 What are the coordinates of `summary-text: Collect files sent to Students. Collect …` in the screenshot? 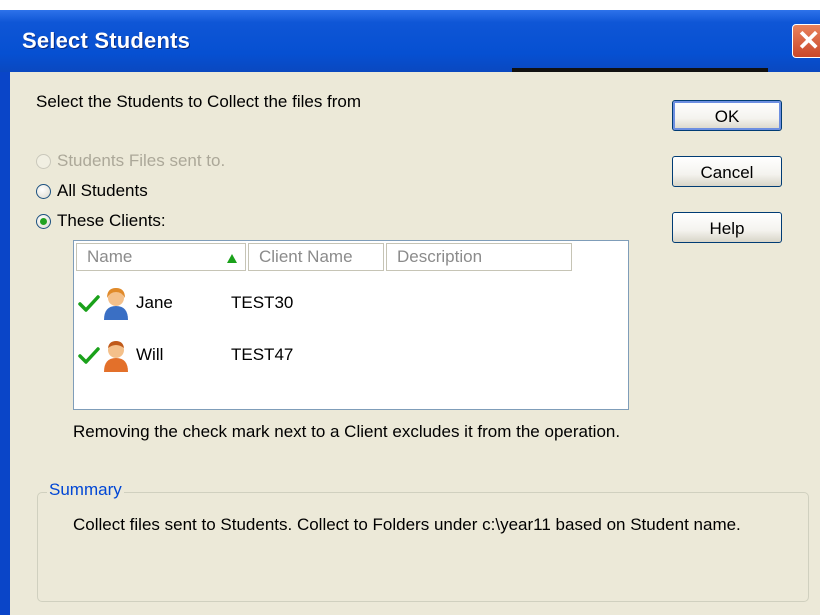 It's located at (407, 524).